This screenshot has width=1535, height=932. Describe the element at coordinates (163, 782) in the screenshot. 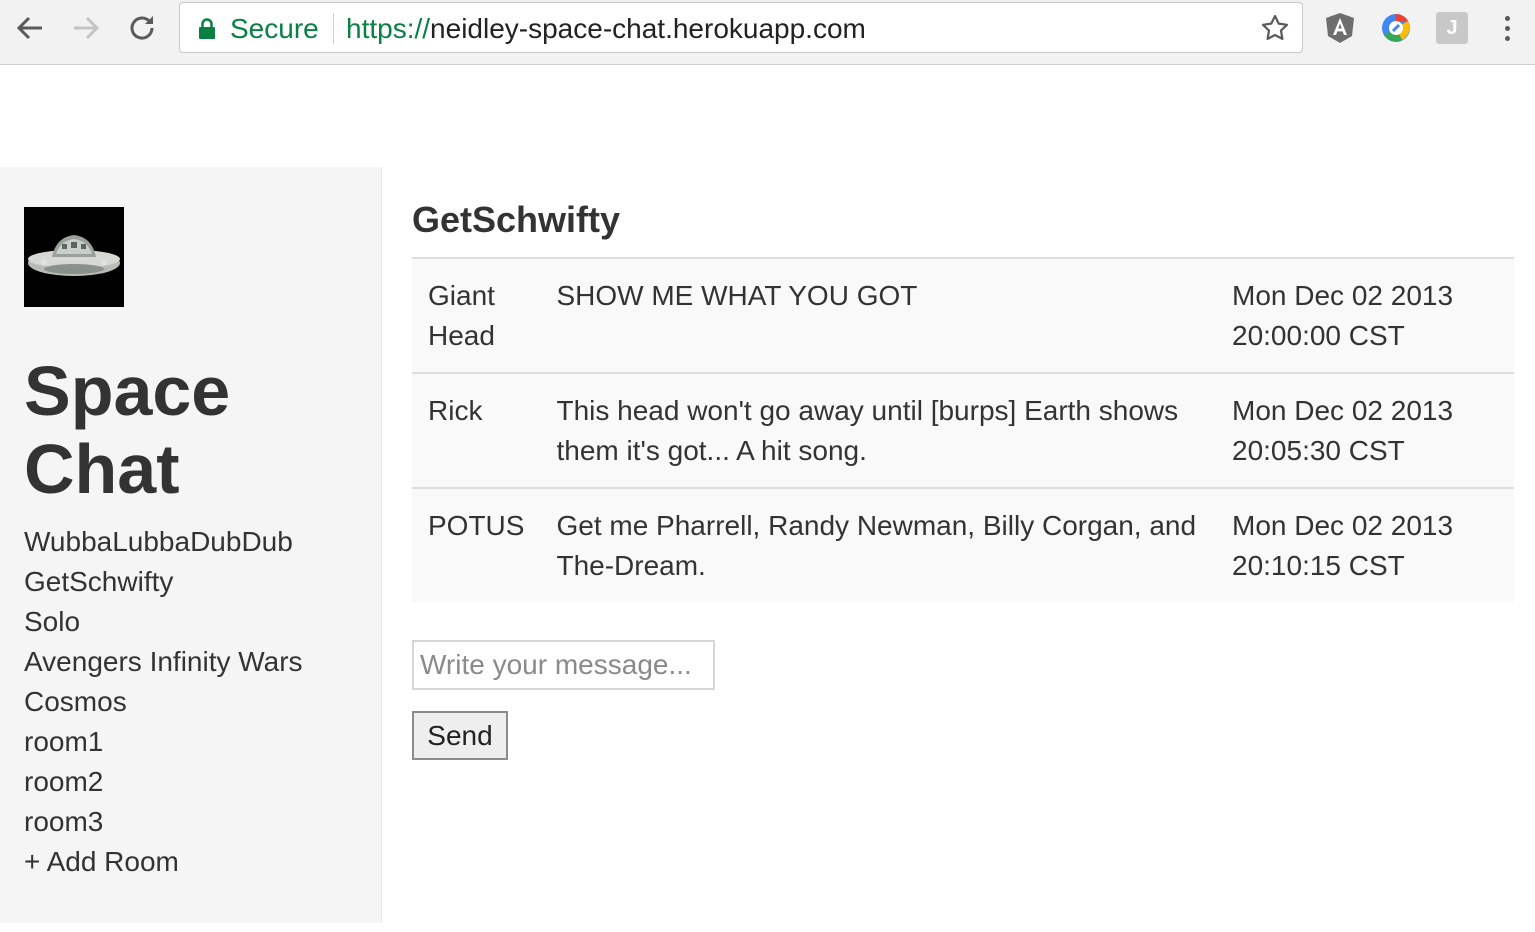

I see `room-item-room2: room2` at that location.